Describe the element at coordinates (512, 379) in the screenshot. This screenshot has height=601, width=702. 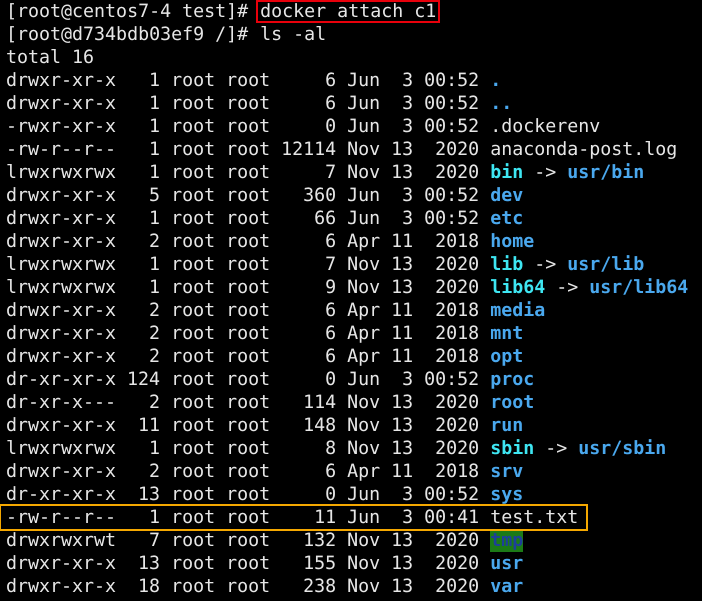
I see `file-name: proc` at that location.